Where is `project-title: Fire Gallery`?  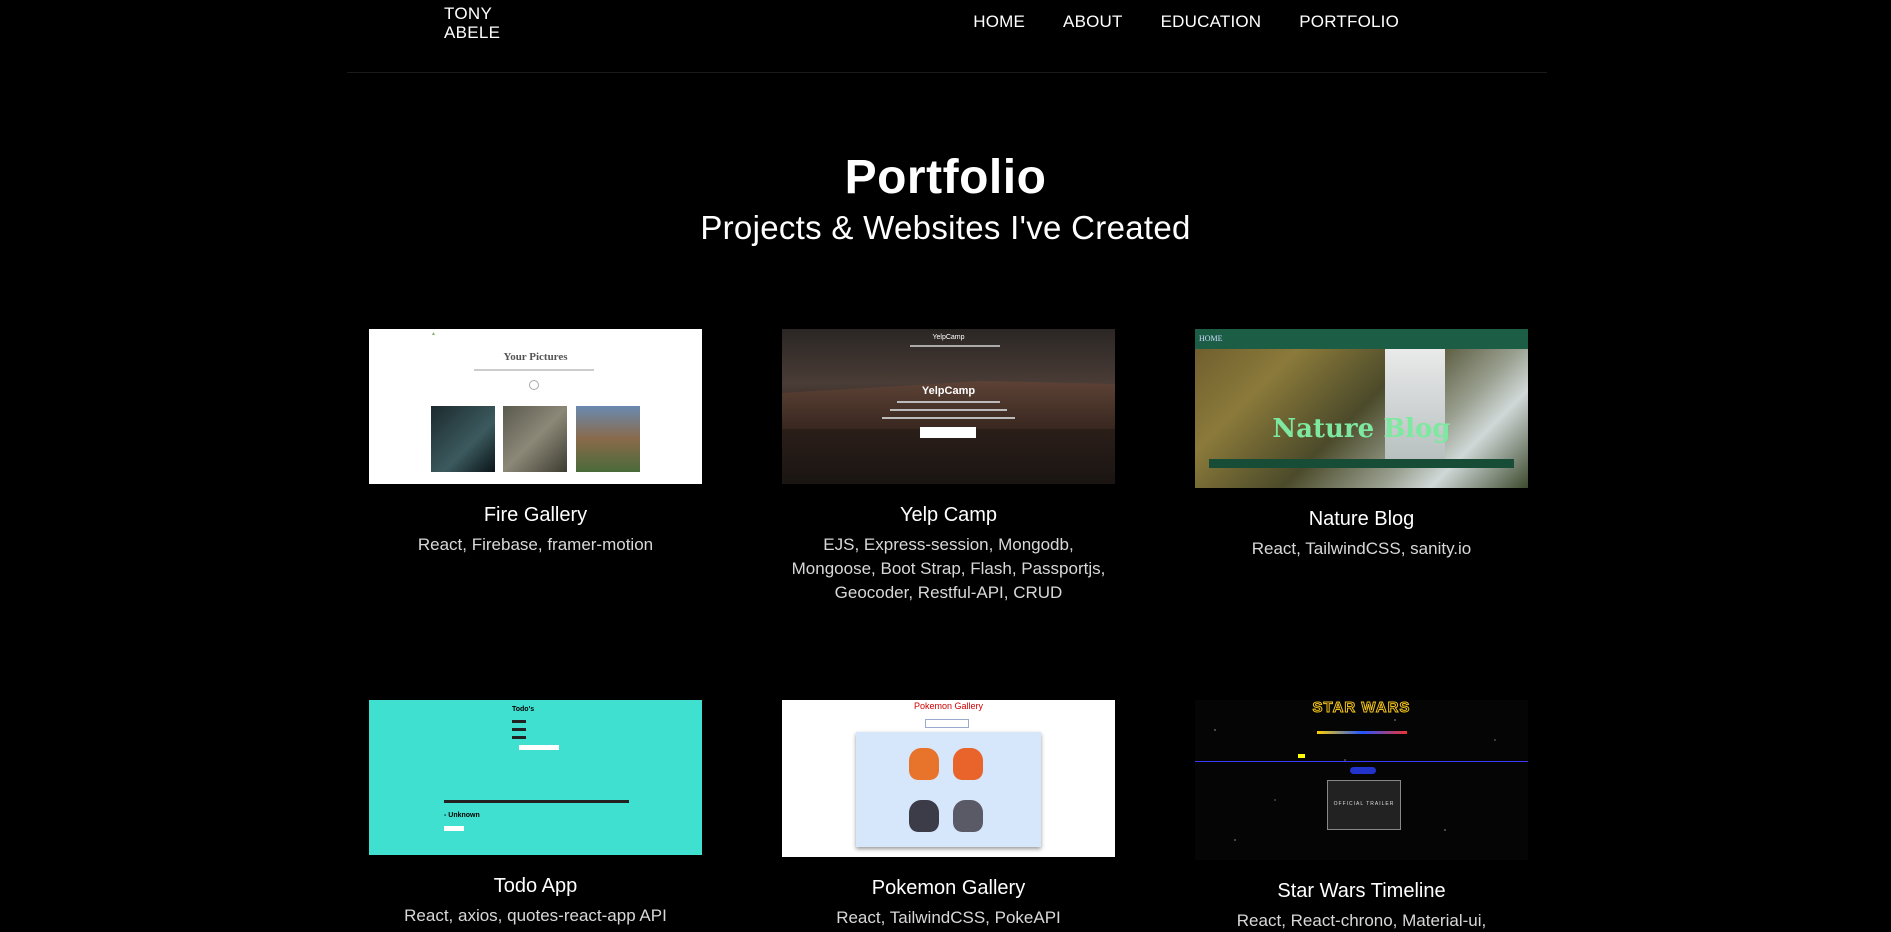 project-title: Fire Gallery is located at coordinates (535, 515).